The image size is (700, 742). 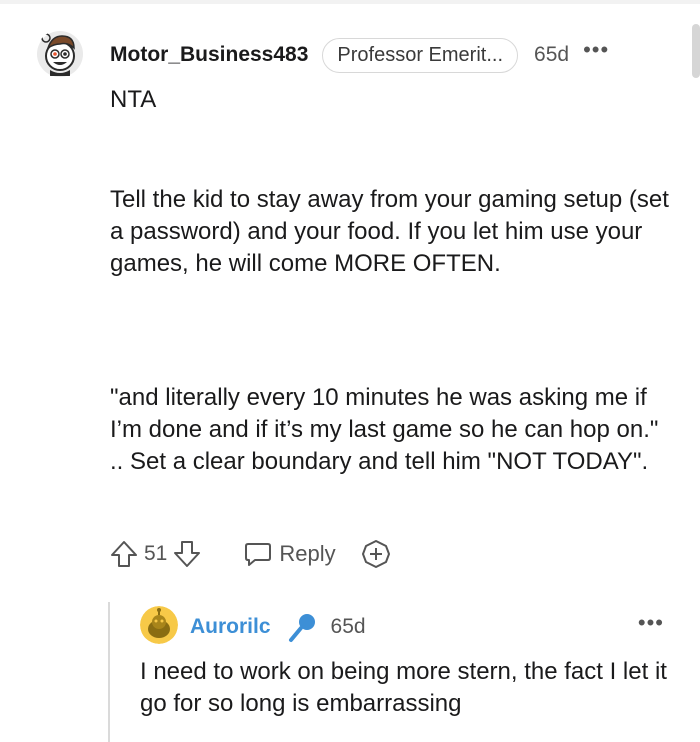 I want to click on upvote-arrow-icon, so click(x=124, y=554).